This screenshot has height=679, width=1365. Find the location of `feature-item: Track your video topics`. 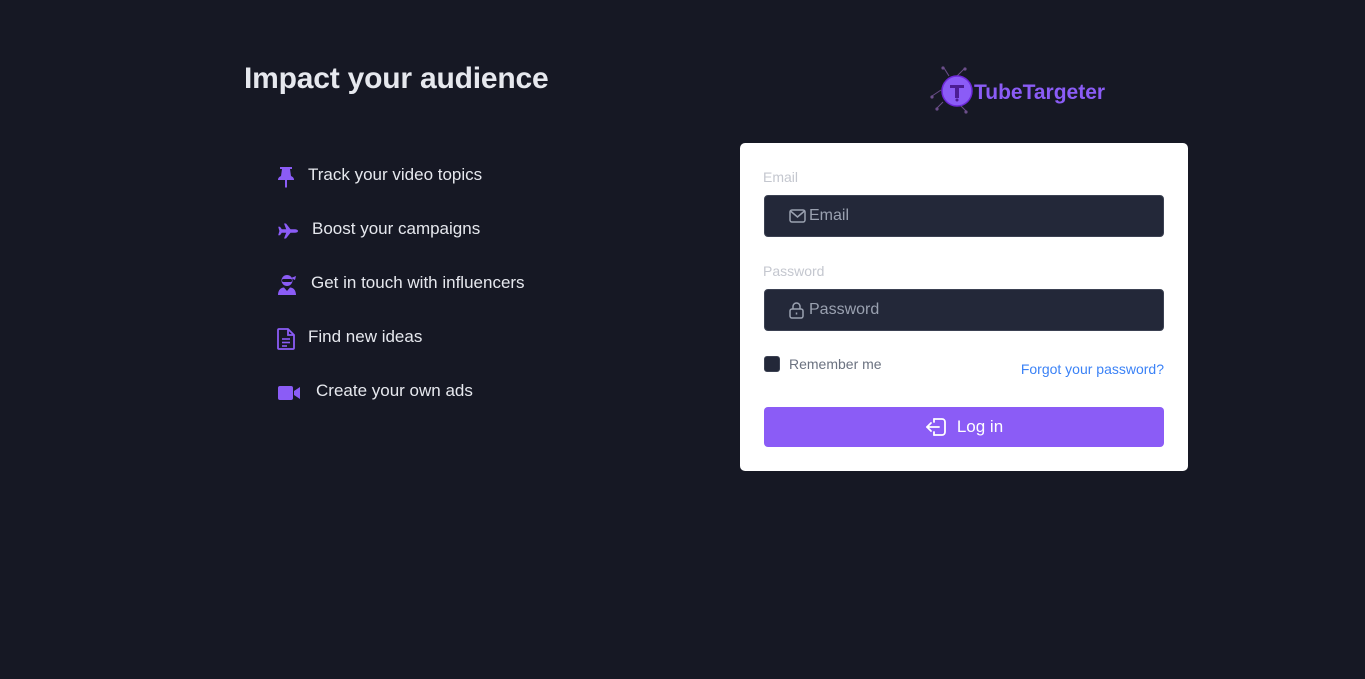

feature-item: Track your video topics is located at coordinates (401, 177).